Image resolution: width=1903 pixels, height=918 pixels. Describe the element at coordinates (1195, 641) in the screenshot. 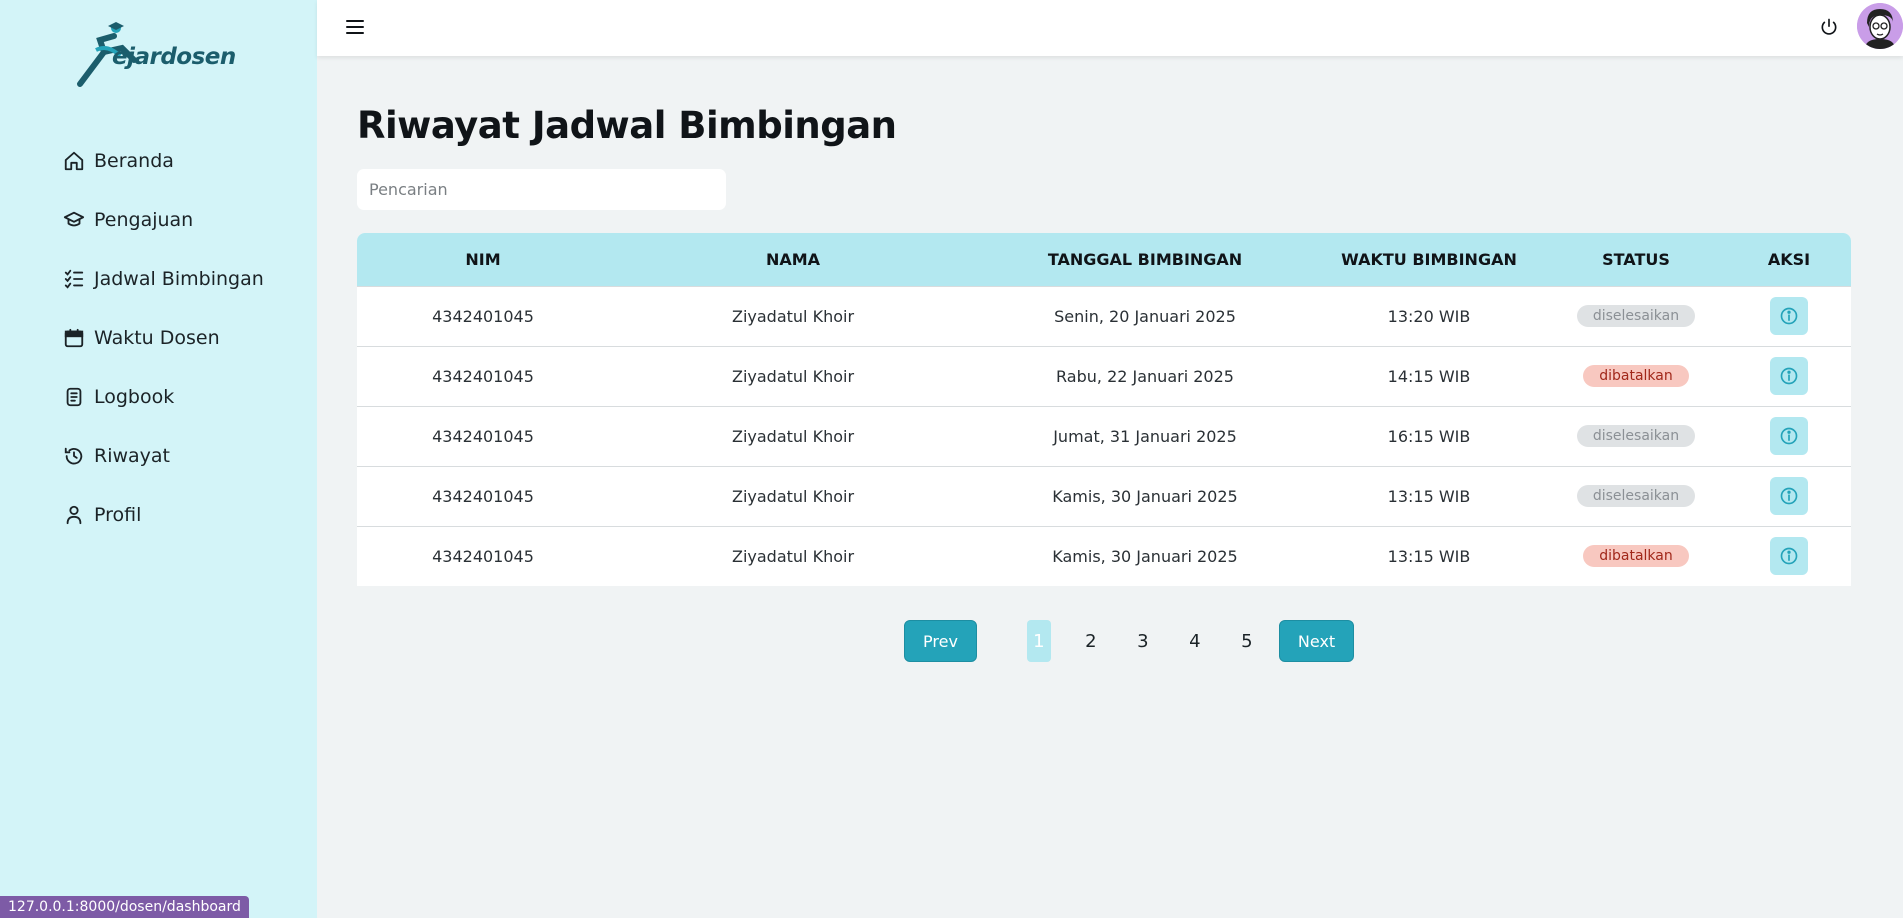

I see `page-4-link: 4` at that location.